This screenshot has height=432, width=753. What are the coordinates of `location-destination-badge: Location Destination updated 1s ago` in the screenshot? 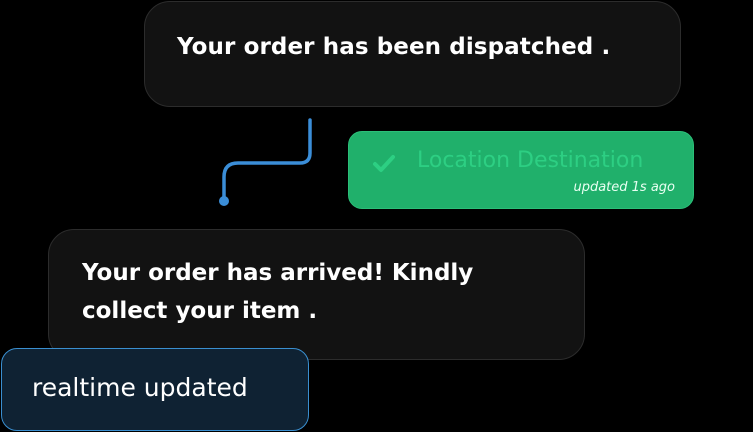 It's located at (521, 170).